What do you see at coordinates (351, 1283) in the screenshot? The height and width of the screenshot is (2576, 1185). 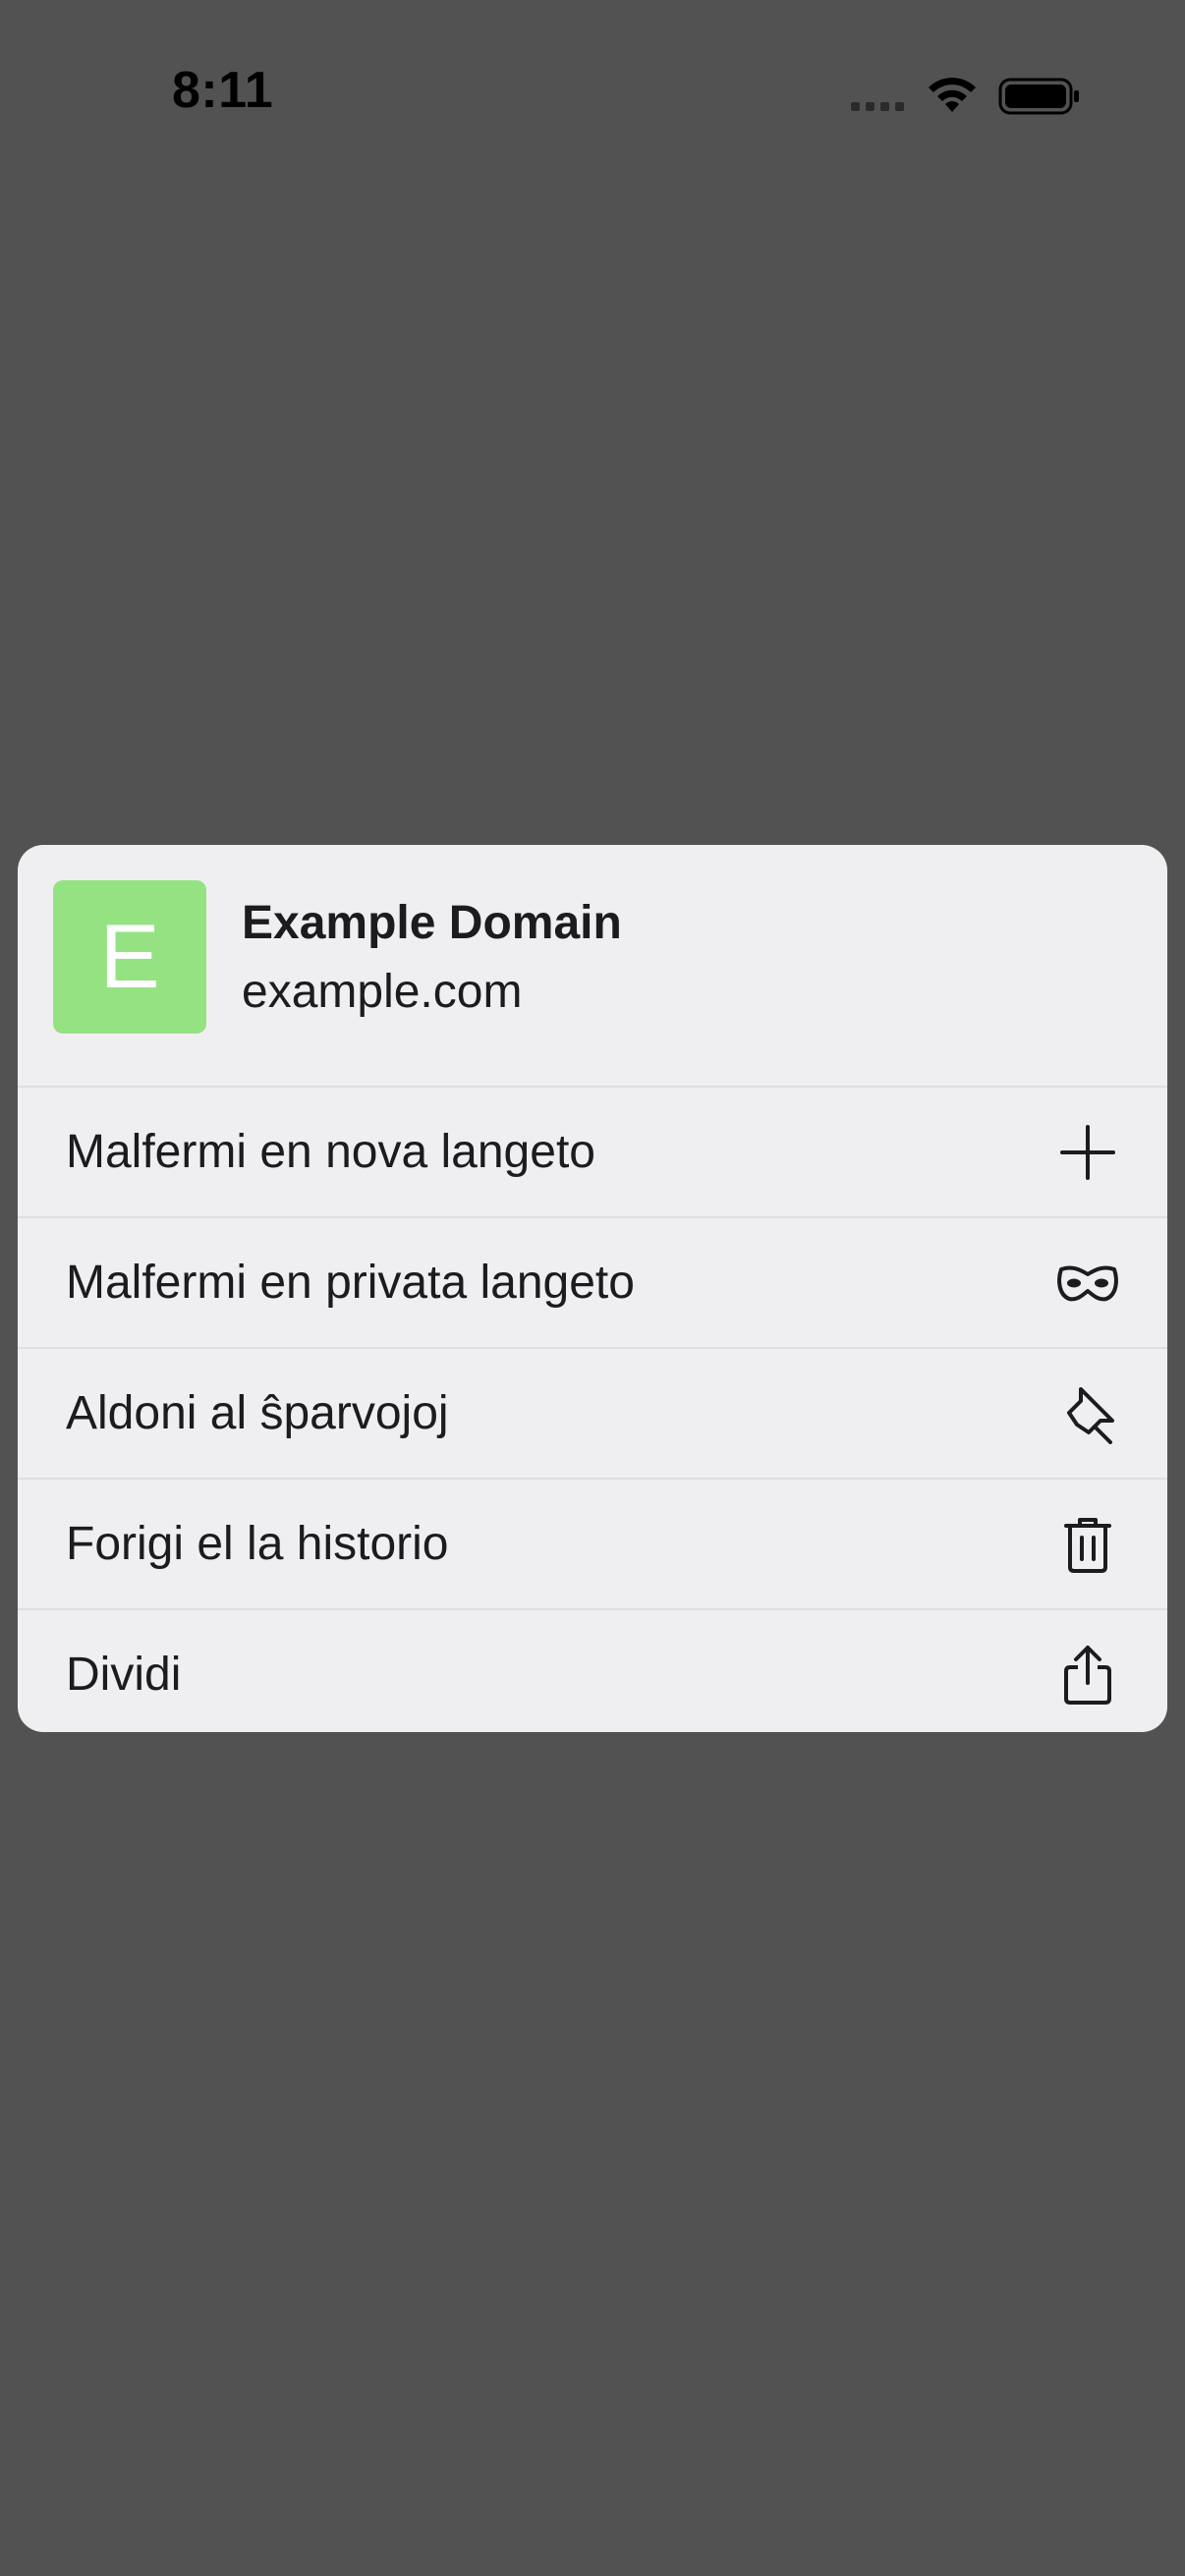 I see `menu-item-label: Malfermi en privata langeto` at bounding box center [351, 1283].